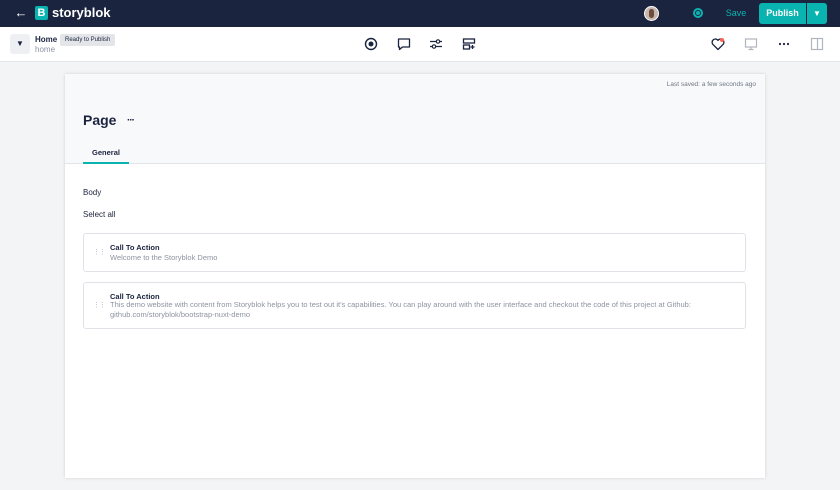 The image size is (840, 490). Describe the element at coordinates (736, 13) in the screenshot. I see `save-button: Save` at that location.